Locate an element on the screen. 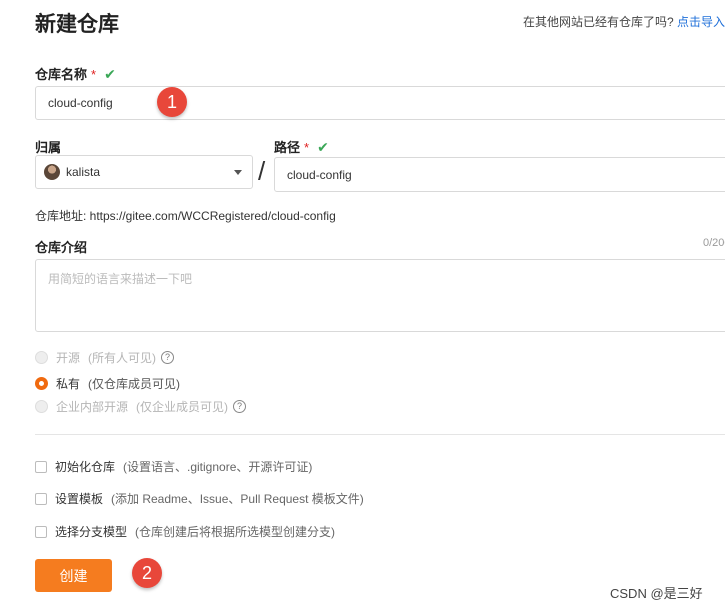 The height and width of the screenshot is (609, 725). branch-model-option: 选择分支模型 (仓库创建后将根据所选模型创建分支) is located at coordinates (185, 531).